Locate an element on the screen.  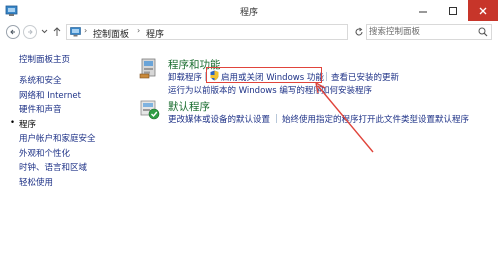
breadcrumb-programs: 程序 is located at coordinates (155, 33).